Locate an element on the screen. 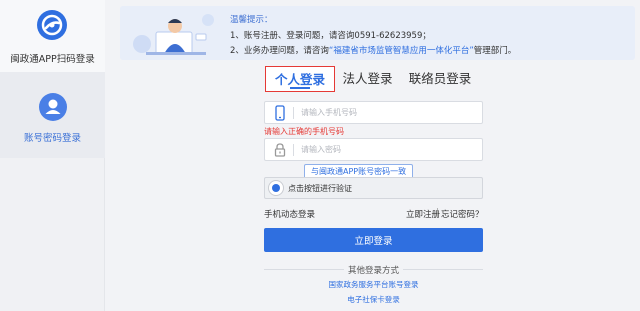 The height and width of the screenshot is (311, 640). other-login-title: 其他登录方式 is located at coordinates (373, 271).